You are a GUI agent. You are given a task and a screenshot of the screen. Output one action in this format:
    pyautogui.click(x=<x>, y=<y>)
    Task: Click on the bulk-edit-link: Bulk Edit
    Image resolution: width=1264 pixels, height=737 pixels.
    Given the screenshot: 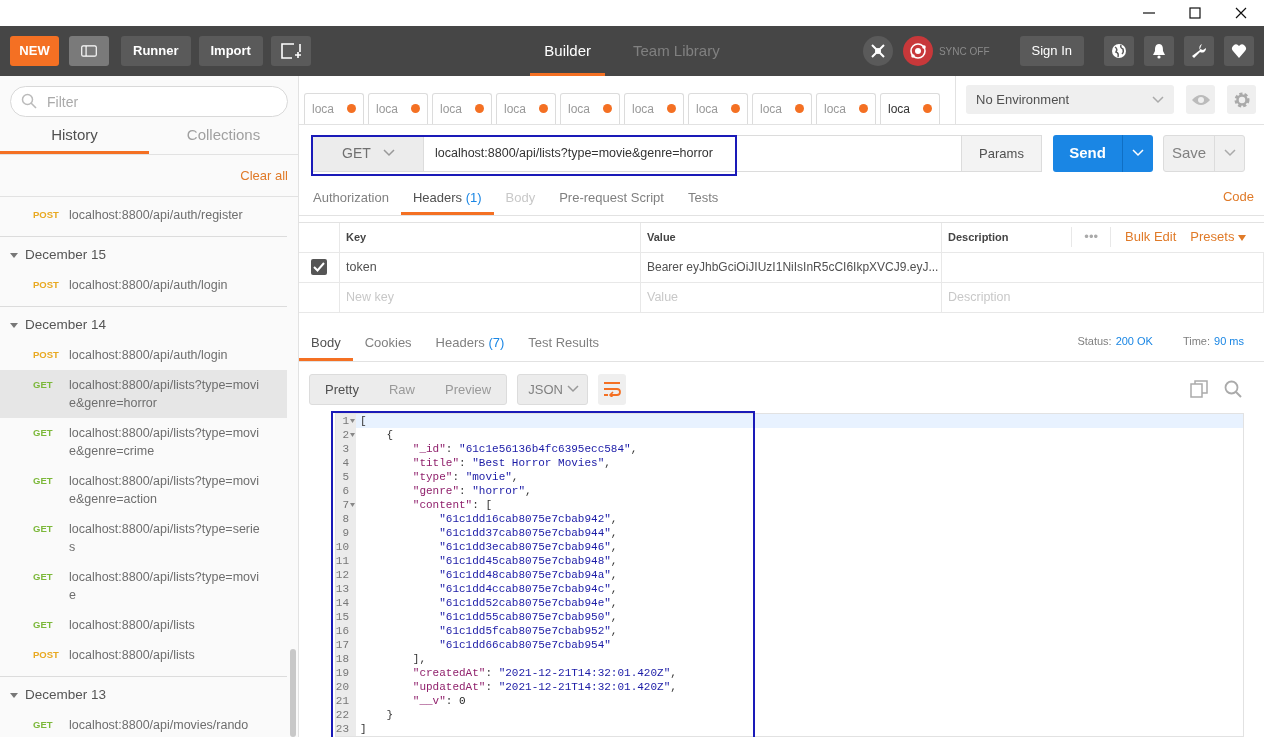 What is the action you would take?
    pyautogui.click(x=1151, y=237)
    